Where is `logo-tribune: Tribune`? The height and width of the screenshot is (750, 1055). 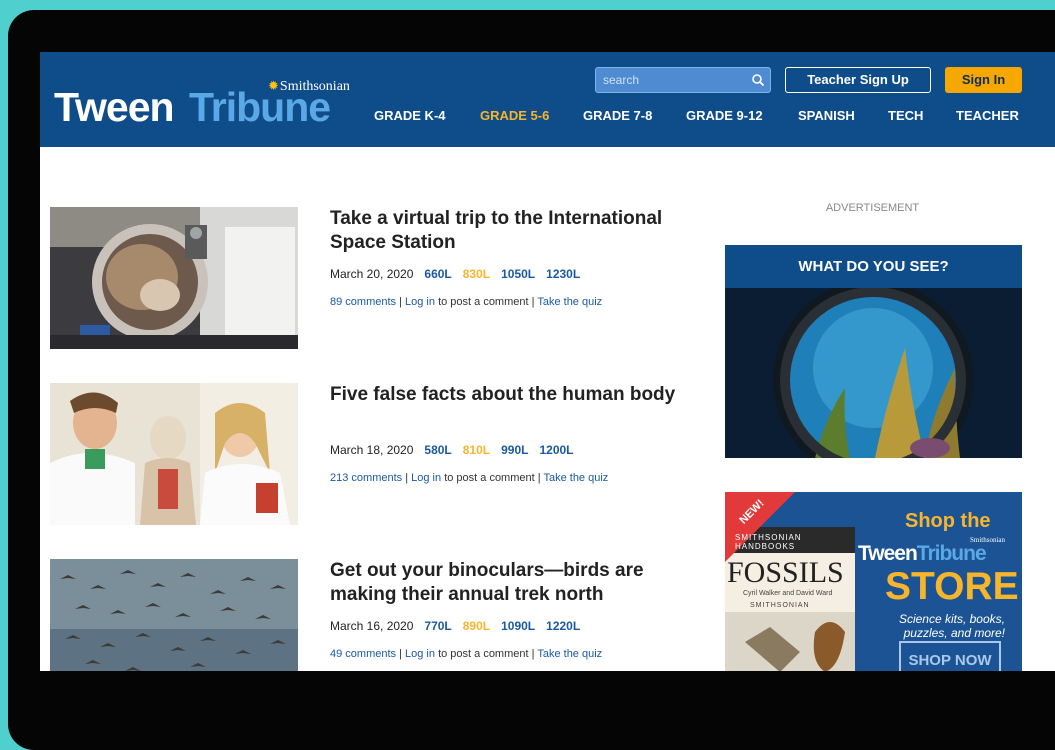
logo-tribune: Tribune is located at coordinates (260, 107).